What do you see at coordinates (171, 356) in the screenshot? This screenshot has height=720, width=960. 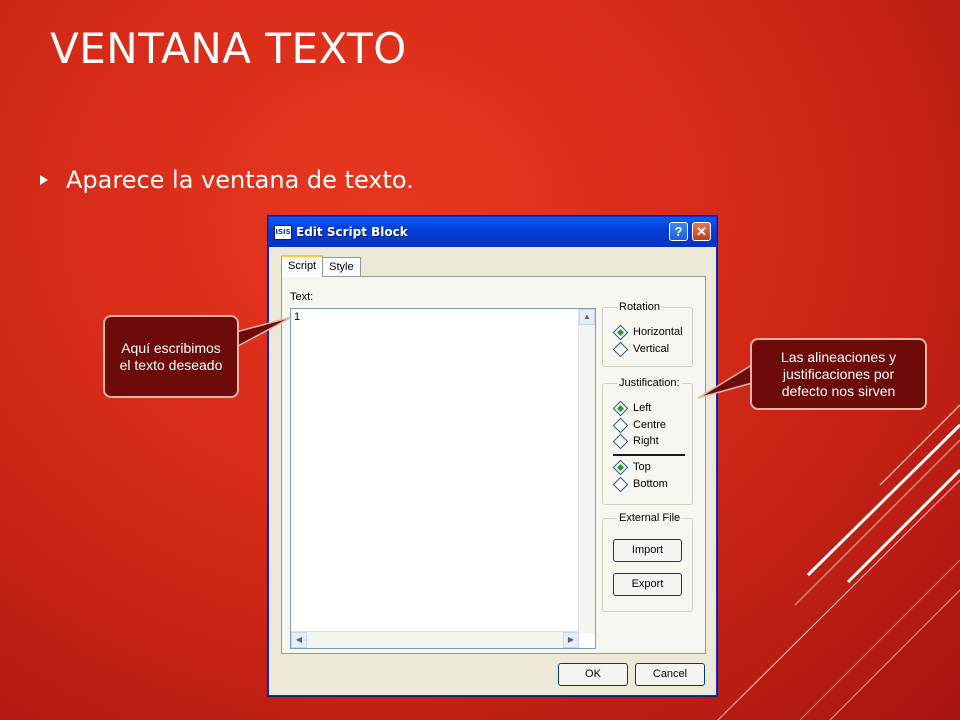 I see `left-callout: Aquí escribimos el texto deseado` at bounding box center [171, 356].